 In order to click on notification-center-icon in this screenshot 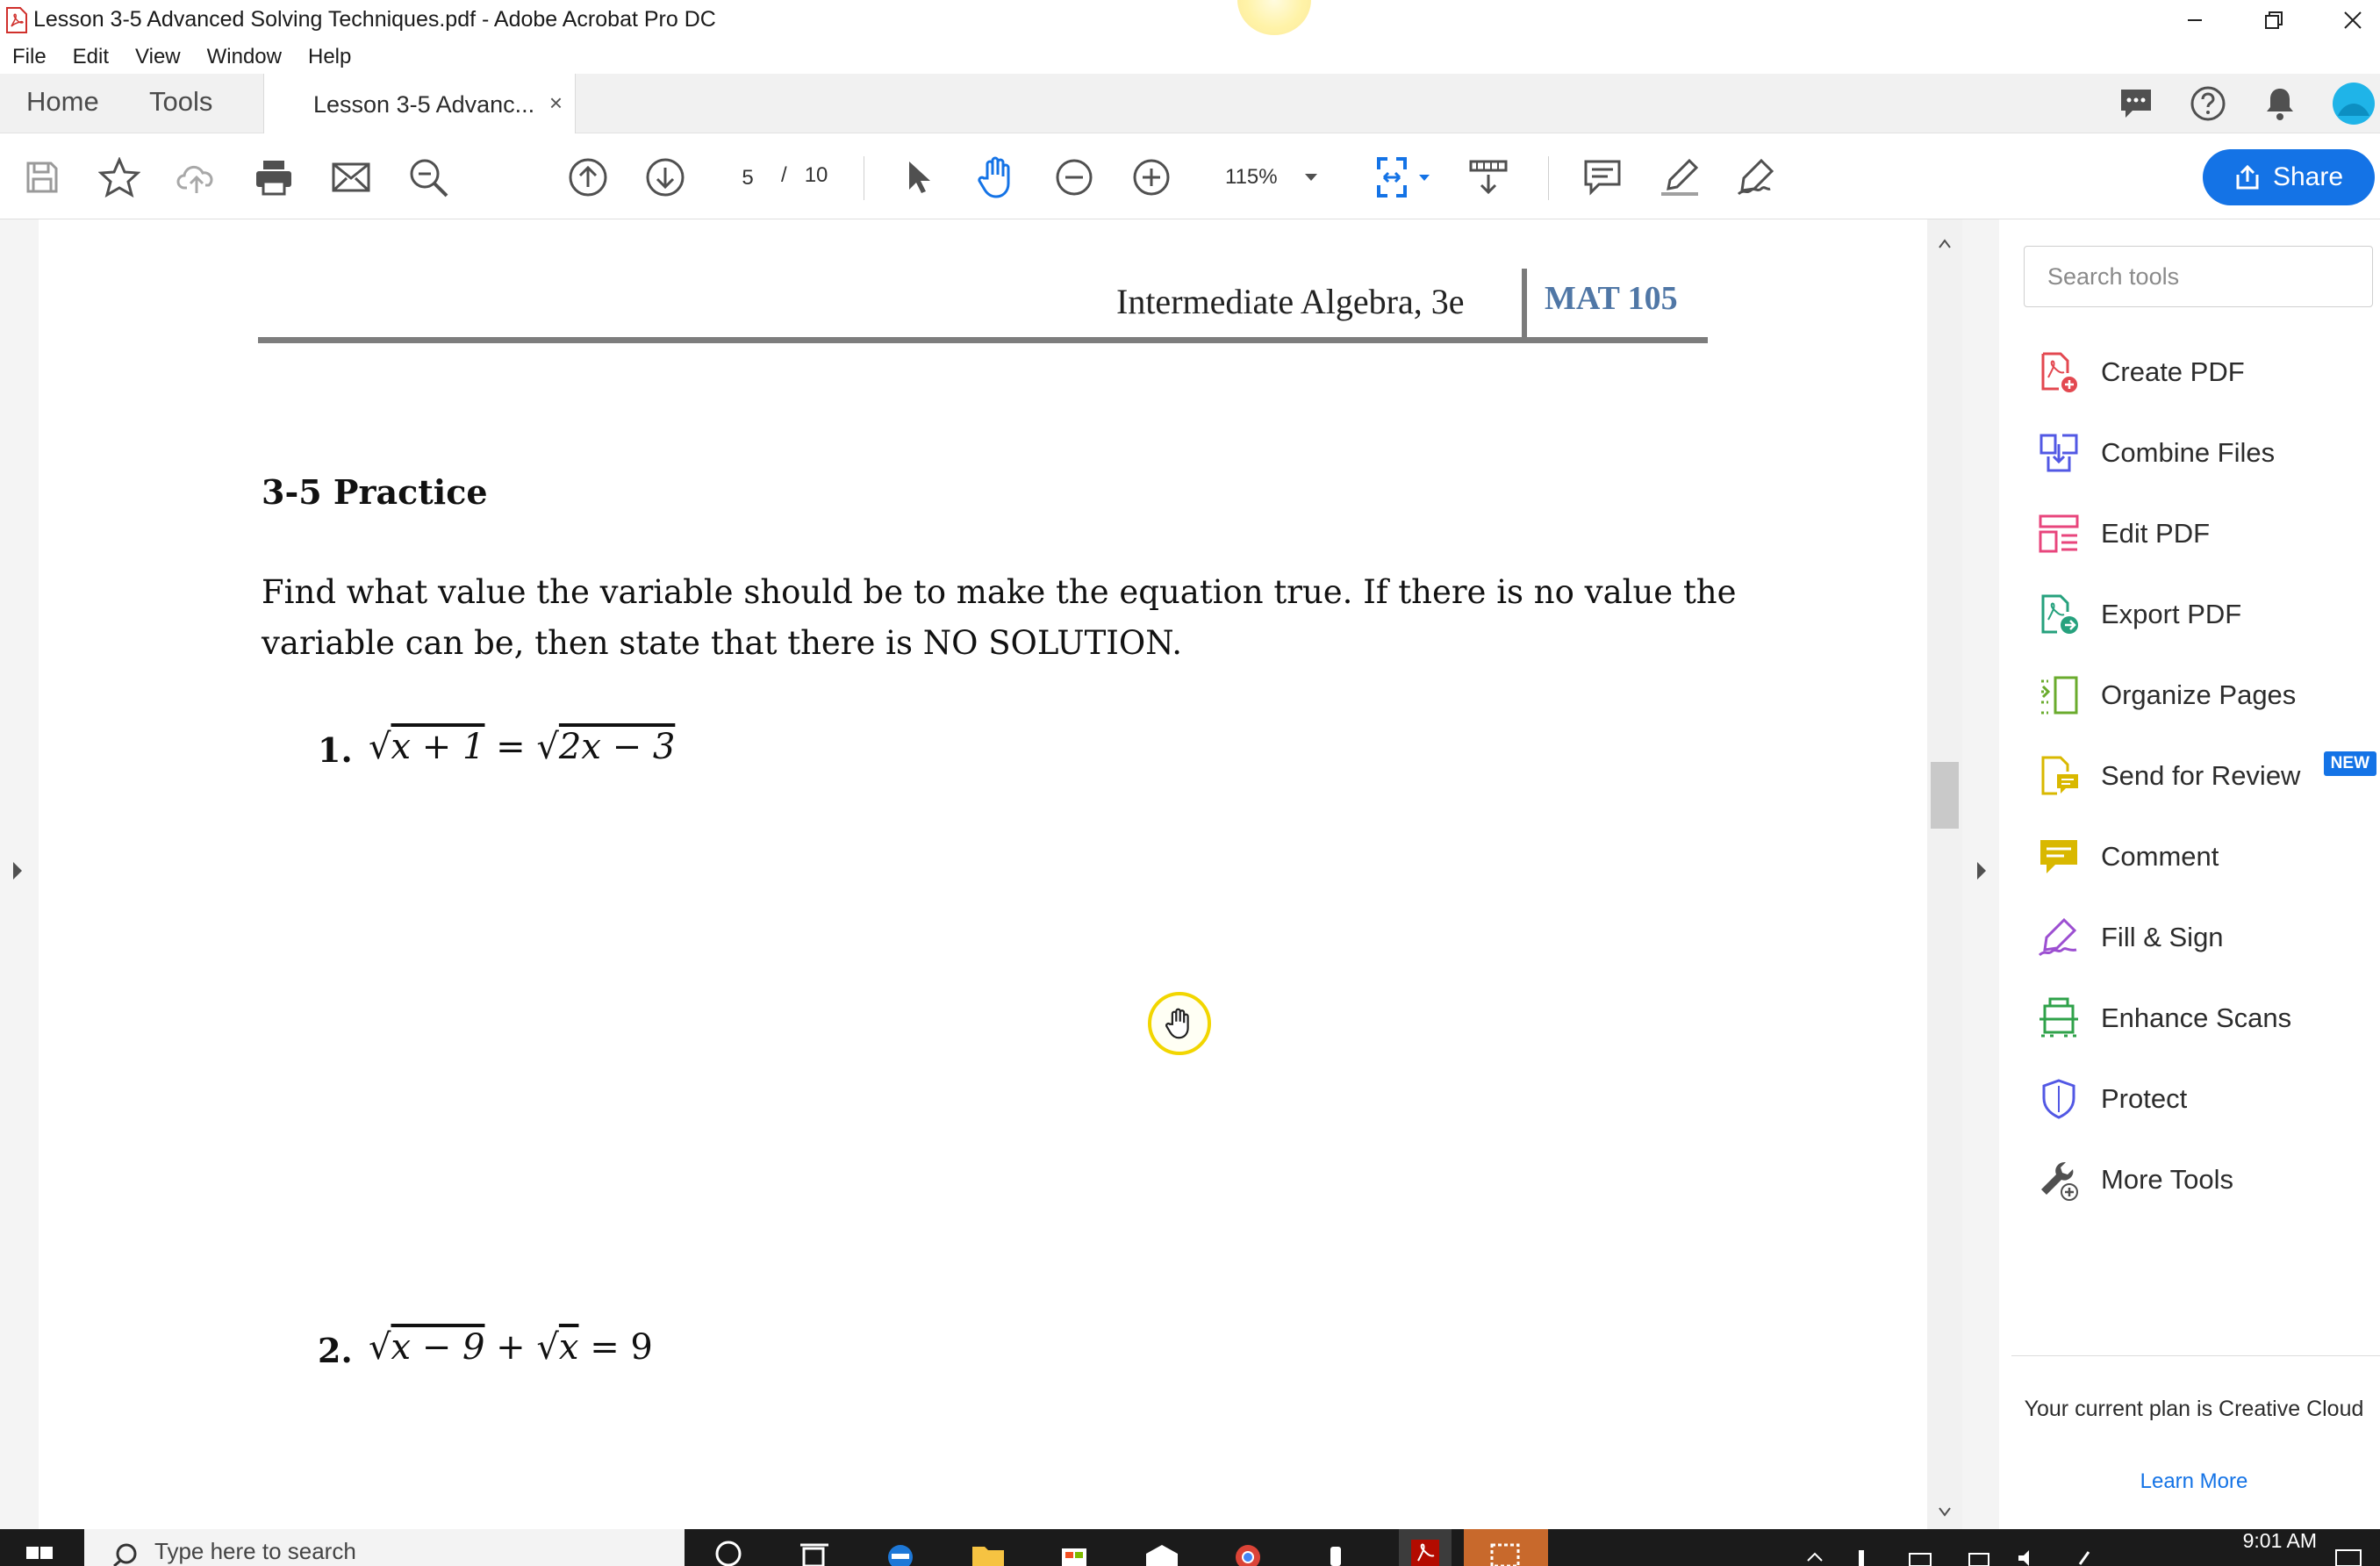, I will do `click(2348, 1557)`.